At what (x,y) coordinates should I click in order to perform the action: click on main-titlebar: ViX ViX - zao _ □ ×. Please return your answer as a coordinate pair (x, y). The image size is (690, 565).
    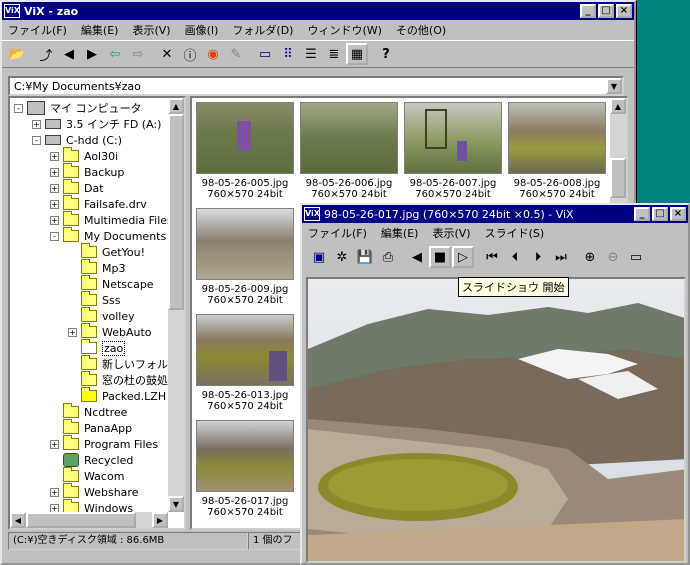
    Looking at the image, I should click on (318, 11).